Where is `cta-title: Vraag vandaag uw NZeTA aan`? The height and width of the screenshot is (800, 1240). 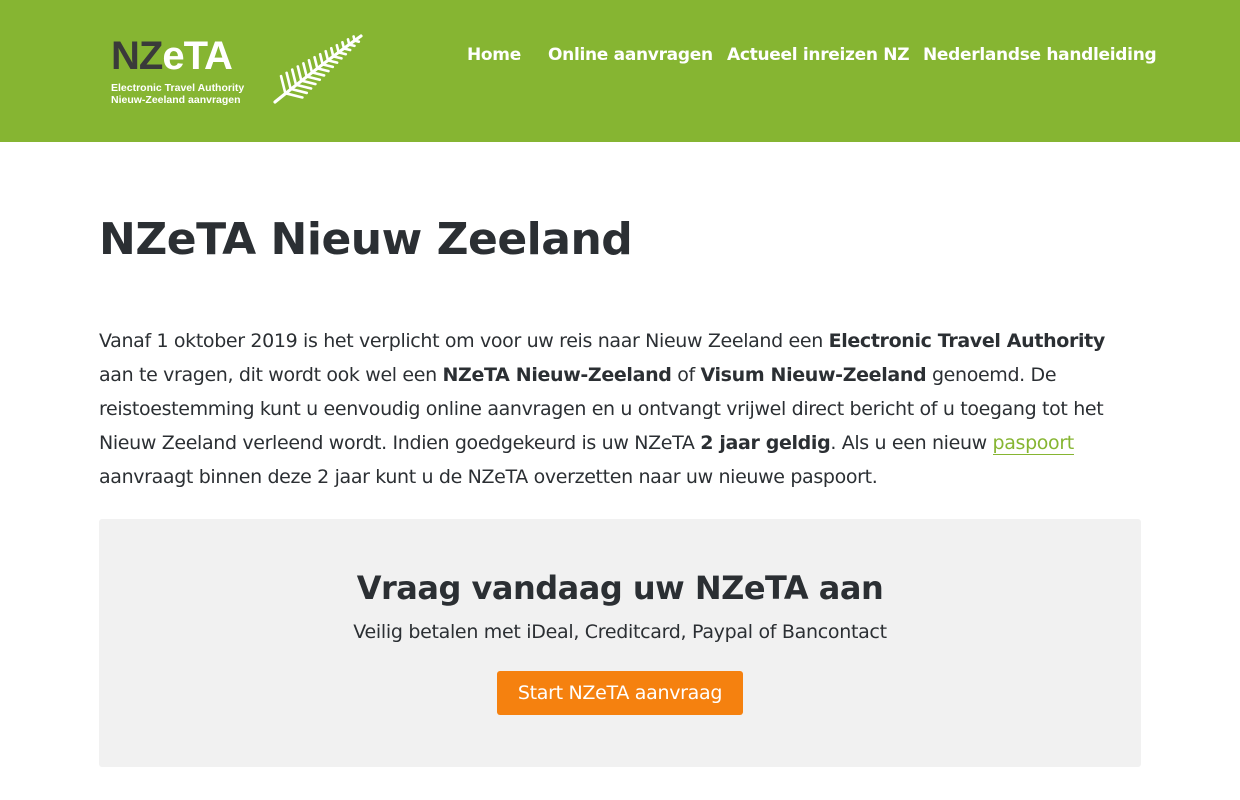
cta-title: Vraag vandaag uw NZeTA aan is located at coordinates (620, 588).